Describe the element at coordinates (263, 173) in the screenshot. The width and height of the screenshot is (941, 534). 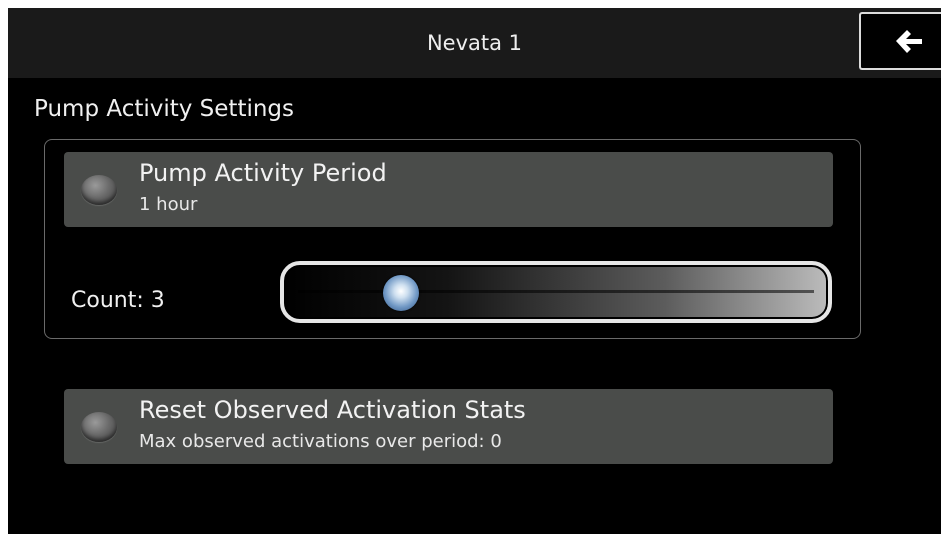
I see `item-title: Pump Activity Period` at that location.